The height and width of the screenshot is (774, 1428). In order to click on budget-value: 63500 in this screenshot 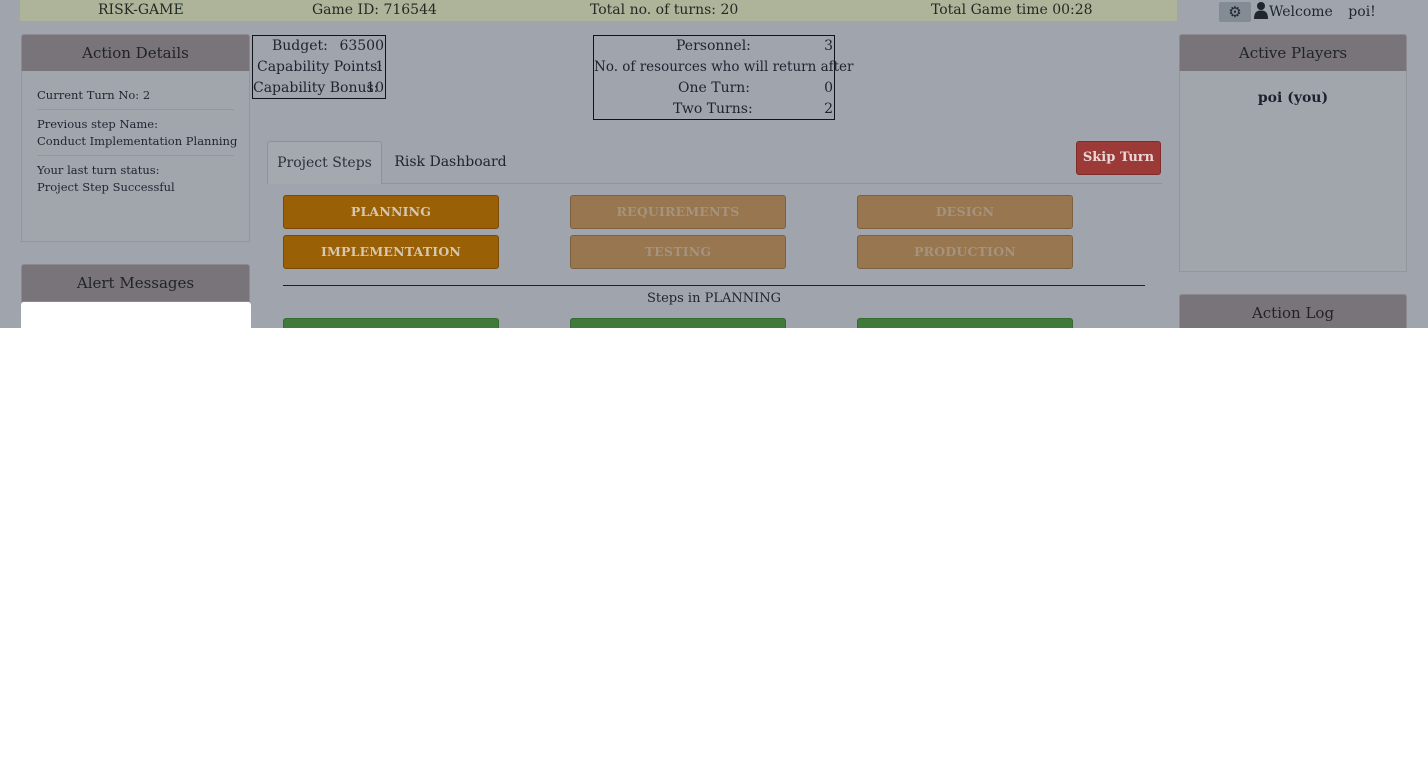, I will do `click(361, 46)`.